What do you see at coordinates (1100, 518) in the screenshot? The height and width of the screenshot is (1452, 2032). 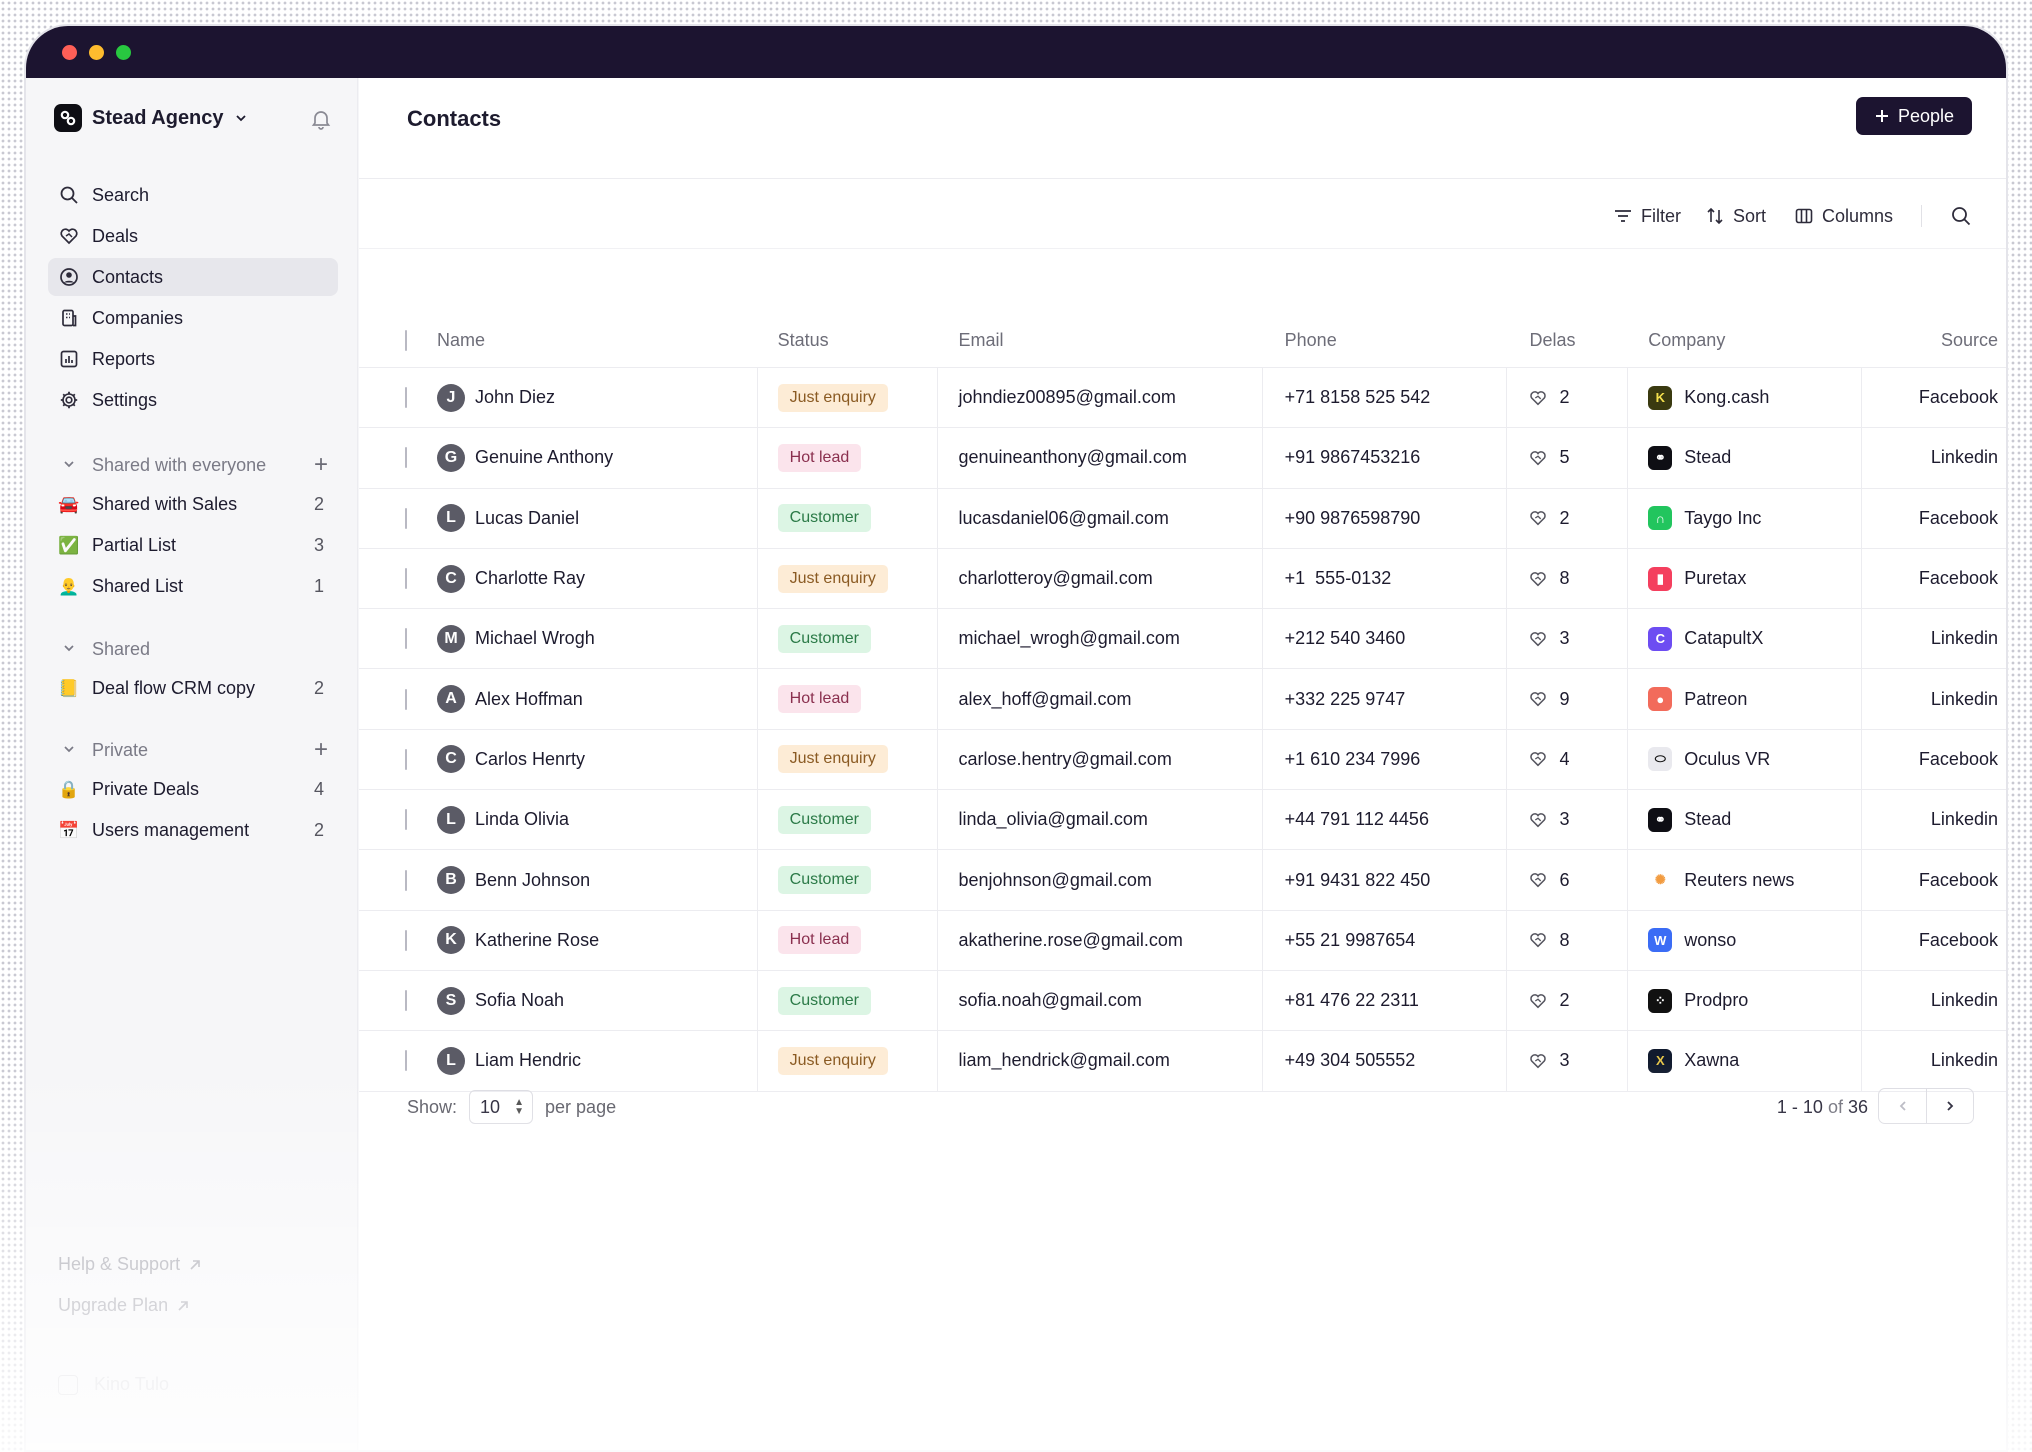 I see `email-cell: lucasdaniel06@gmail.com` at bounding box center [1100, 518].